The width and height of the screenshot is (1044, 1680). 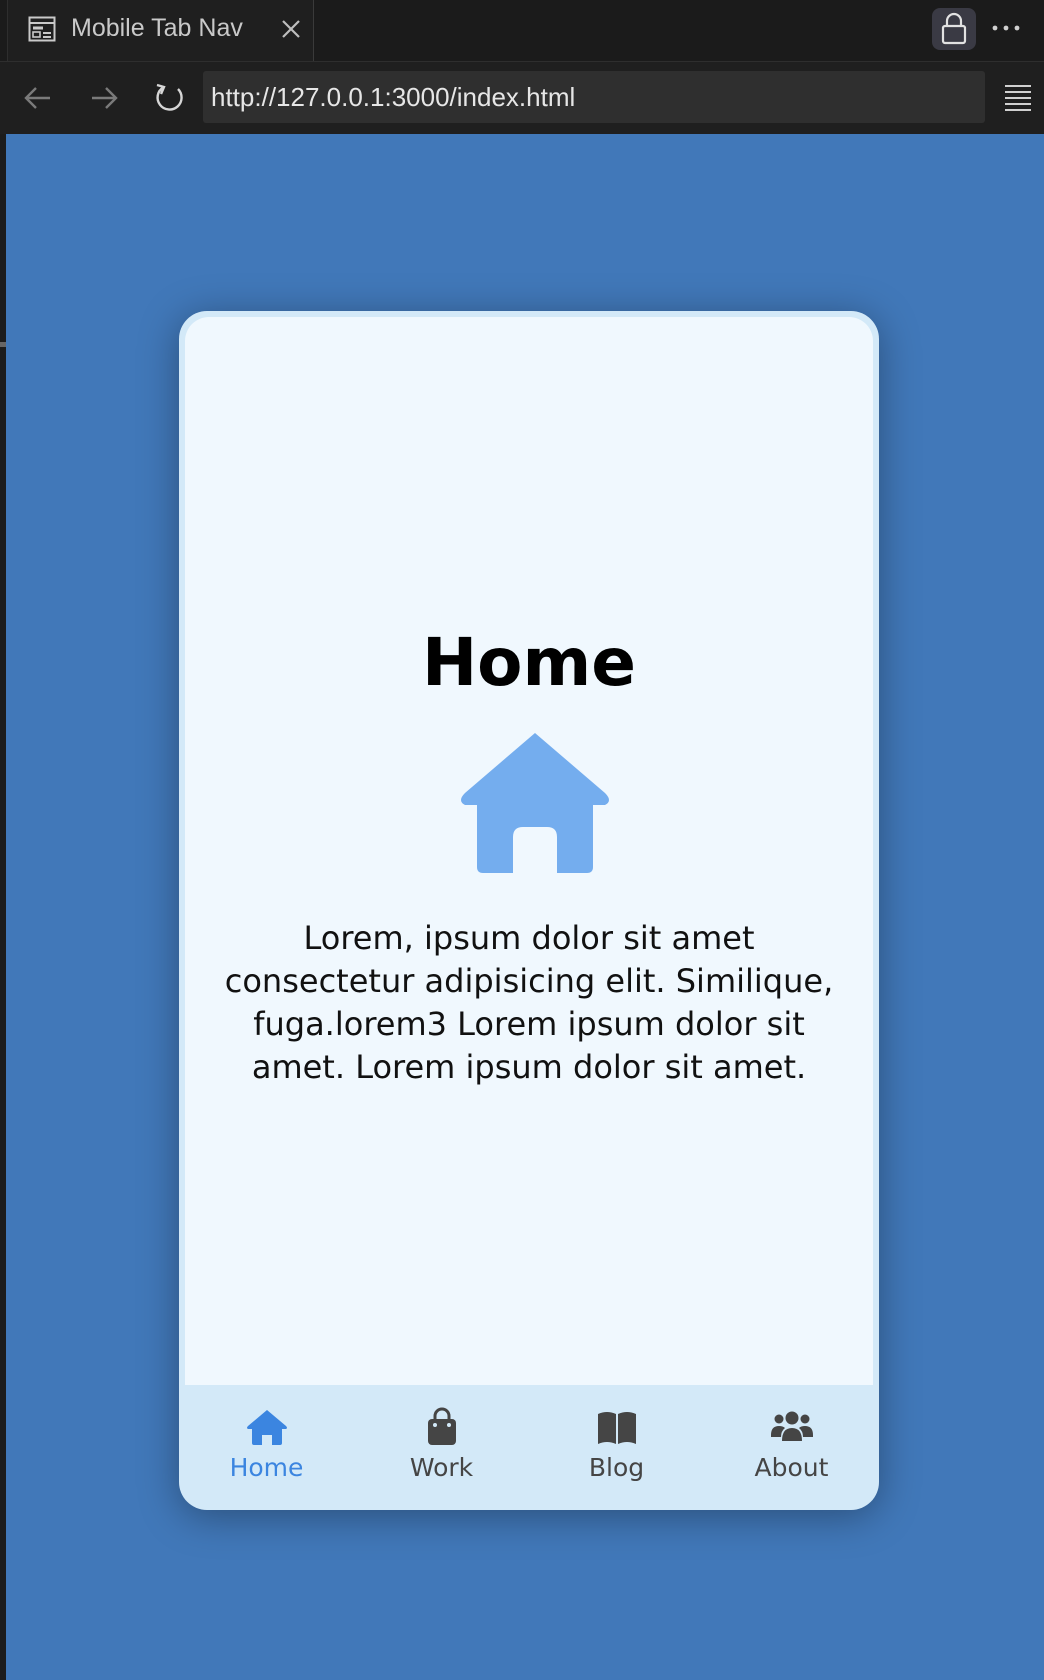 What do you see at coordinates (441, 1426) in the screenshot?
I see `briefcase-icon` at bounding box center [441, 1426].